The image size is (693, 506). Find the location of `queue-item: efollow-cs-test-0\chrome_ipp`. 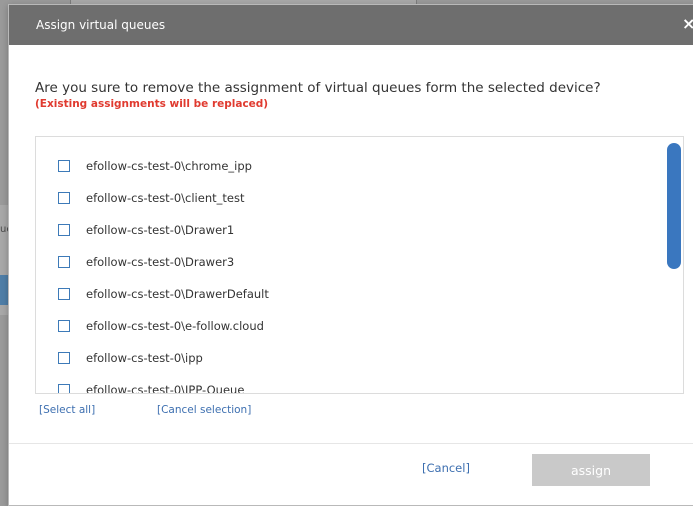

queue-item: efollow-cs-test-0\chrome_ipp is located at coordinates (155, 166).